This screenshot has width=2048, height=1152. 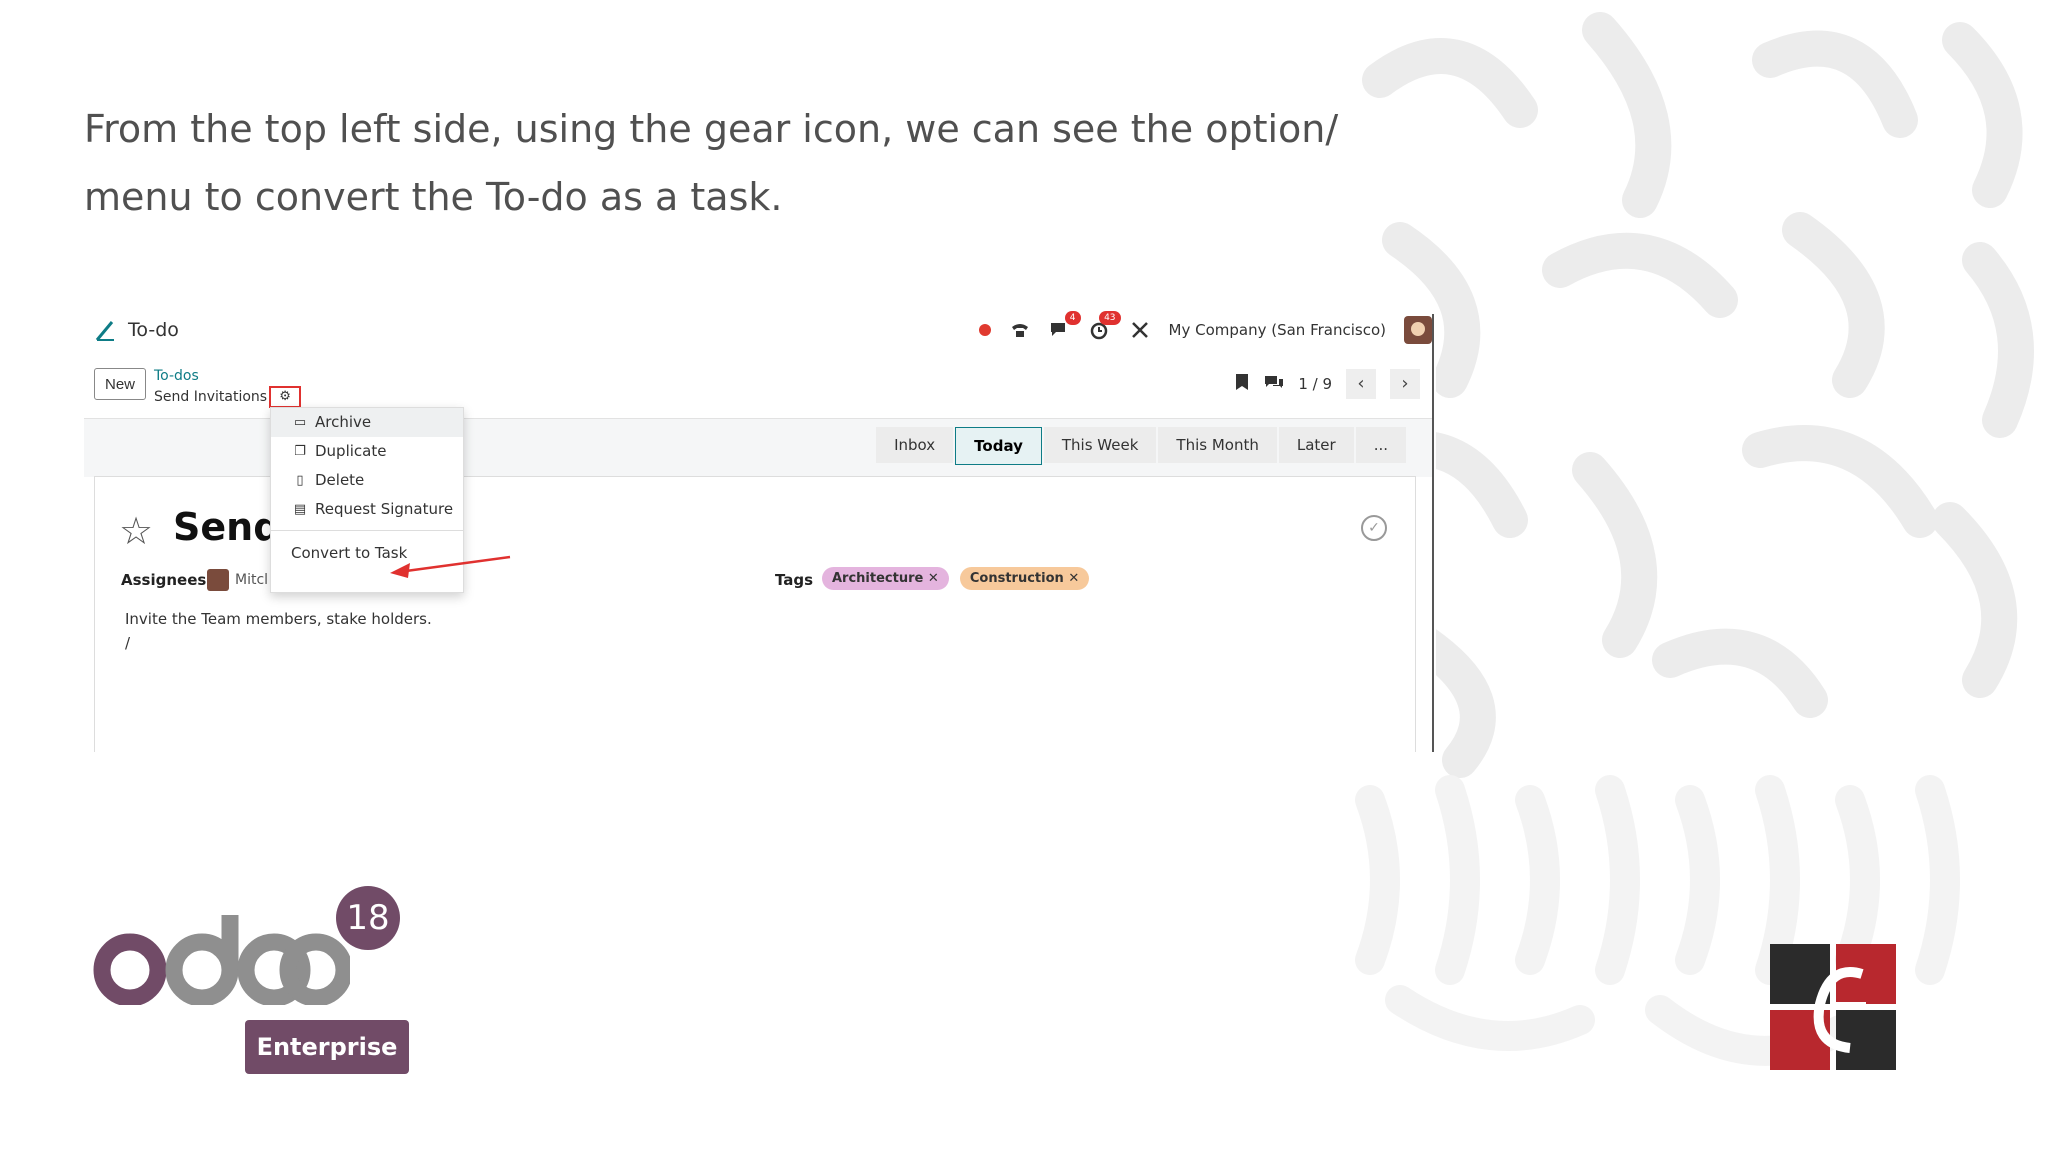 I want to click on tag-construction: Construction ✕, so click(x=1024, y=578).